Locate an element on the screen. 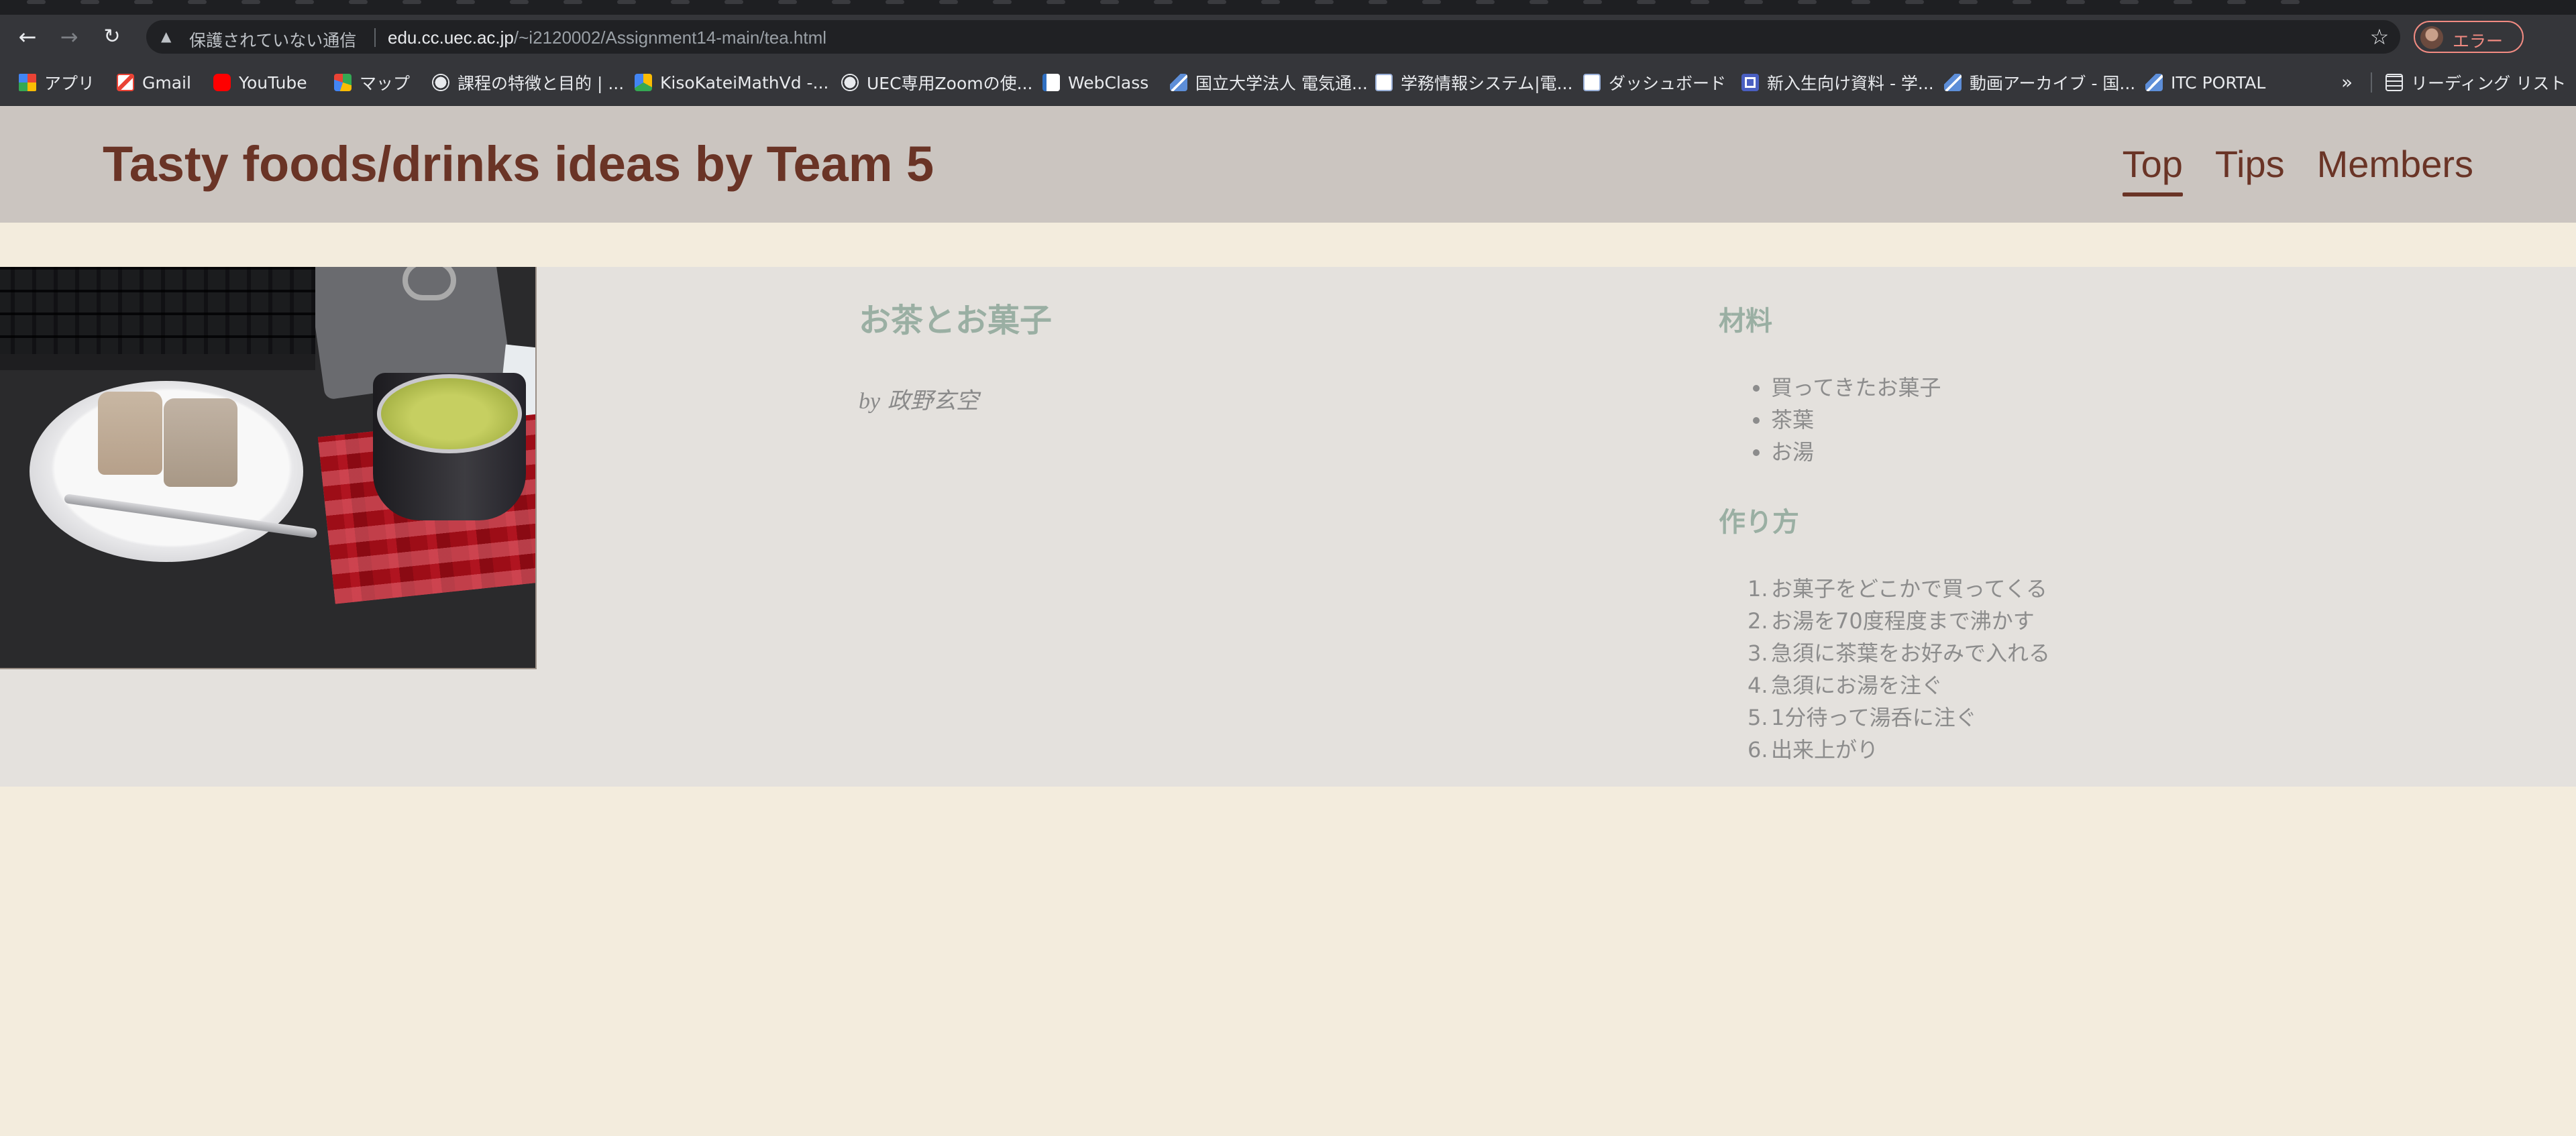 The height and width of the screenshot is (1136, 2576). globe-icon is located at coordinates (850, 82).